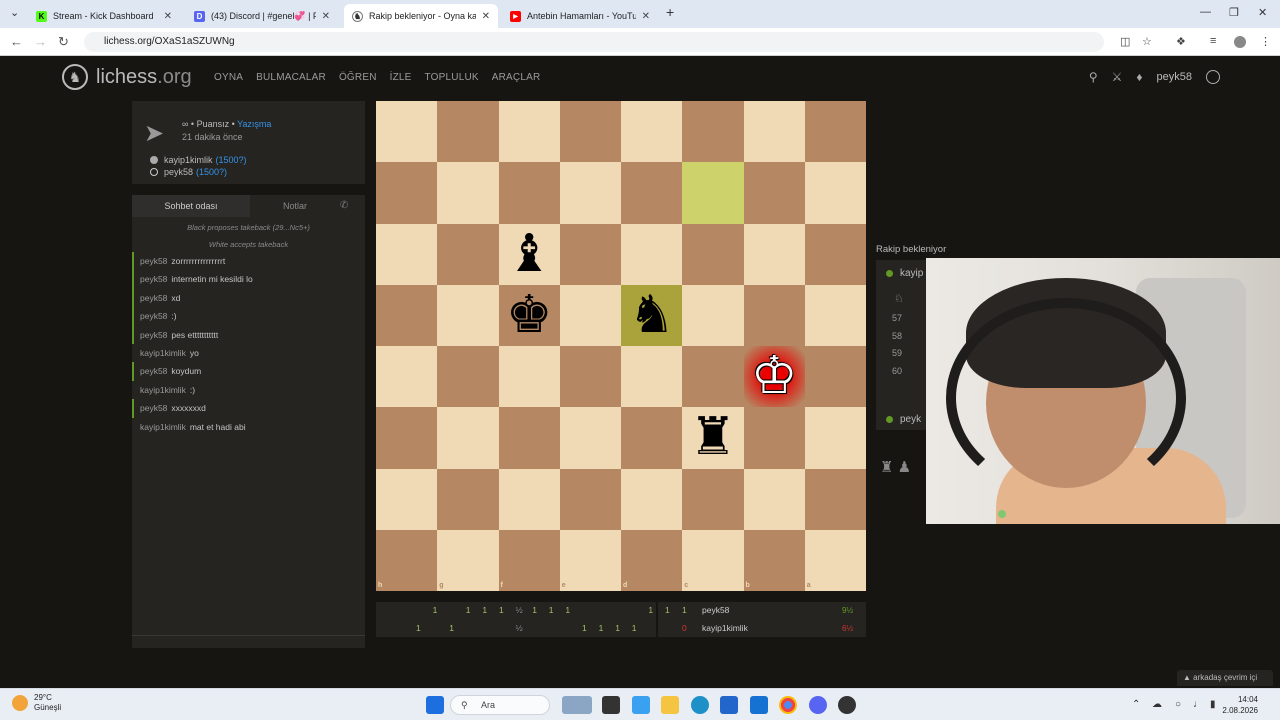 This screenshot has height=720, width=1280. Describe the element at coordinates (529, 254) in the screenshot. I see `black-bishop-icon: ♝` at that location.